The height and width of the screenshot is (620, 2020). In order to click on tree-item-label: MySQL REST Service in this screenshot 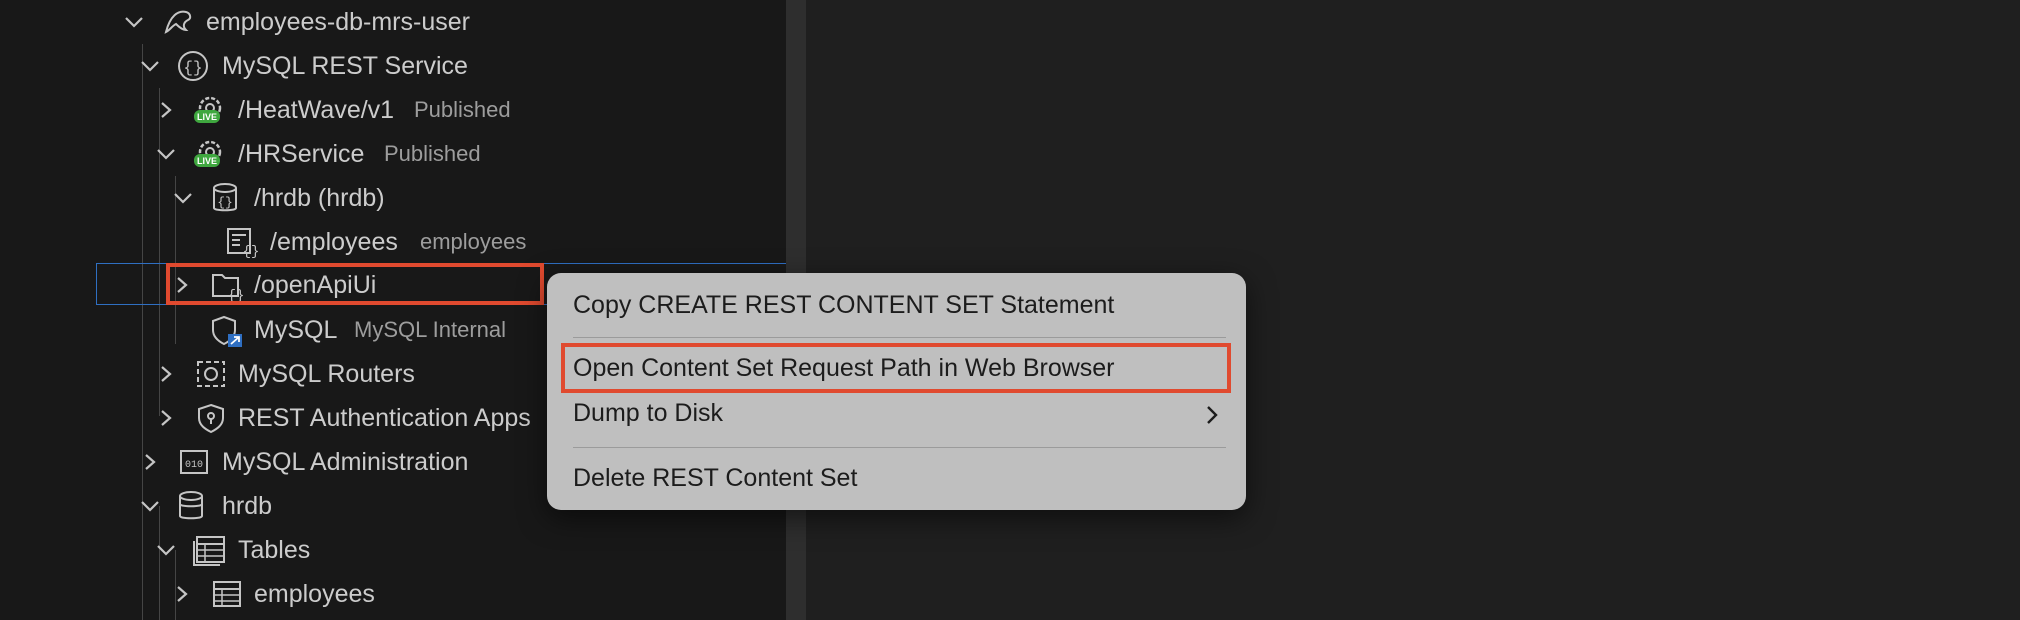, I will do `click(345, 66)`.